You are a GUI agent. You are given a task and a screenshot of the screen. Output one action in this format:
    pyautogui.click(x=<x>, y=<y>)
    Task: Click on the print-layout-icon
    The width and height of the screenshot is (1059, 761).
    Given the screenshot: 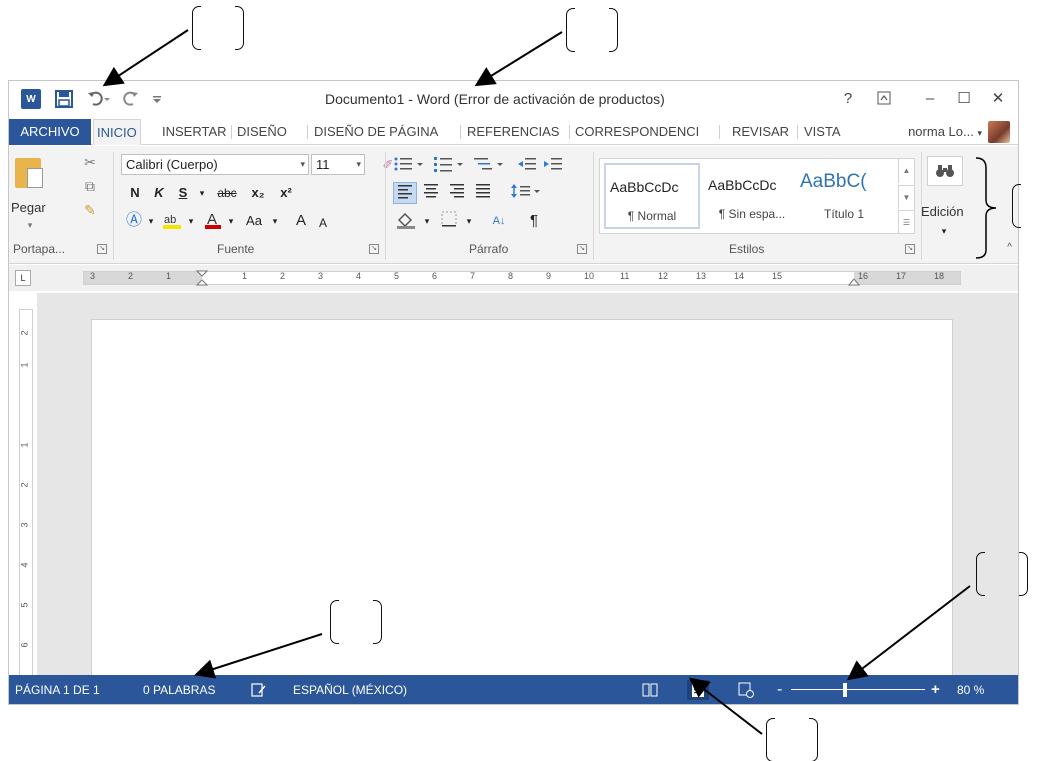 What is the action you would take?
    pyautogui.click(x=698, y=690)
    